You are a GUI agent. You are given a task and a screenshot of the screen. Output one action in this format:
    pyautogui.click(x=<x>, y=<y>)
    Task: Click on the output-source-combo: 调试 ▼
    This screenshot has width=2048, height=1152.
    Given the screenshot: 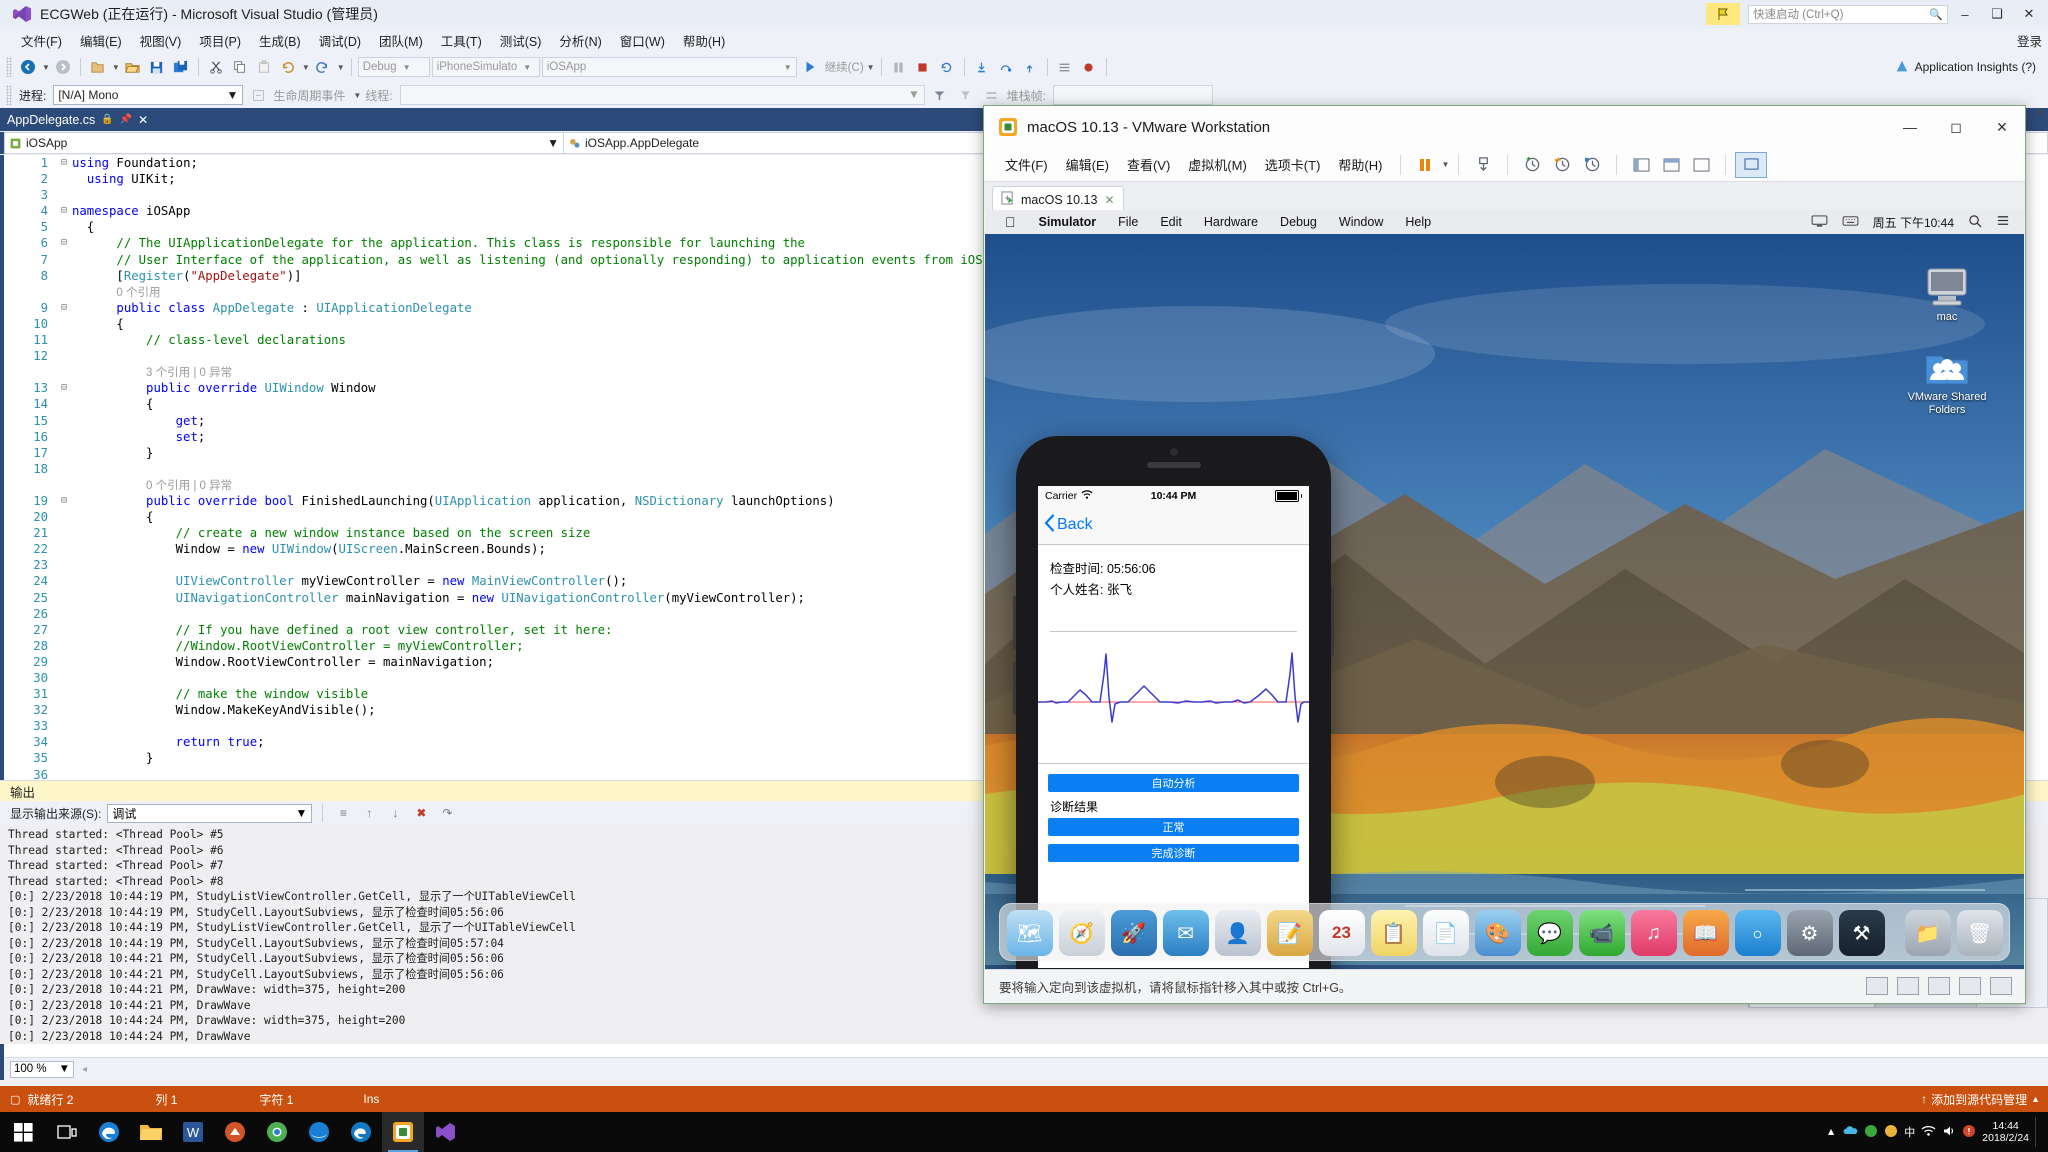 What is the action you would take?
    pyautogui.click(x=210, y=813)
    